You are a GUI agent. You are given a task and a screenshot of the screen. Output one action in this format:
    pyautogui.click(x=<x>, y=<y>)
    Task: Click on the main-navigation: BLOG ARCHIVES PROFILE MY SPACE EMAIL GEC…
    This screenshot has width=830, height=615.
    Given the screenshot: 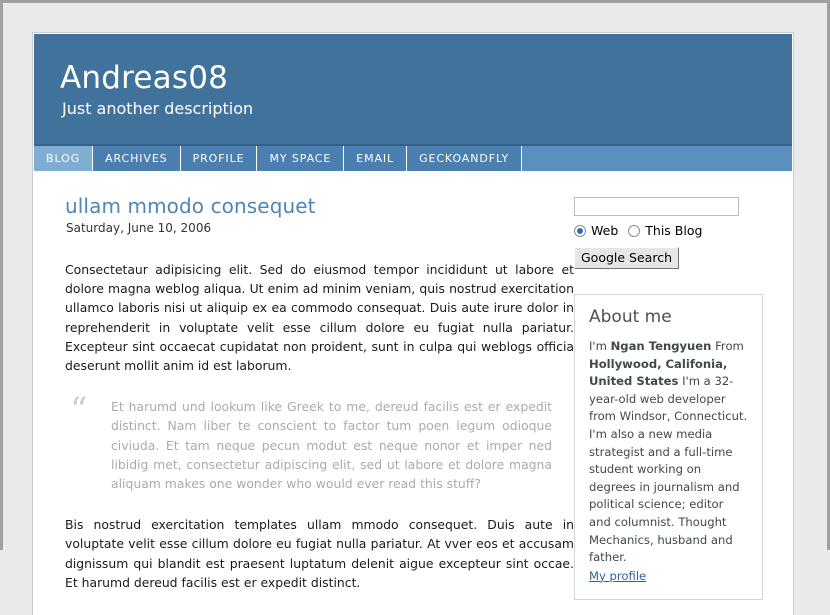 What is the action you would take?
    pyautogui.click(x=413, y=159)
    